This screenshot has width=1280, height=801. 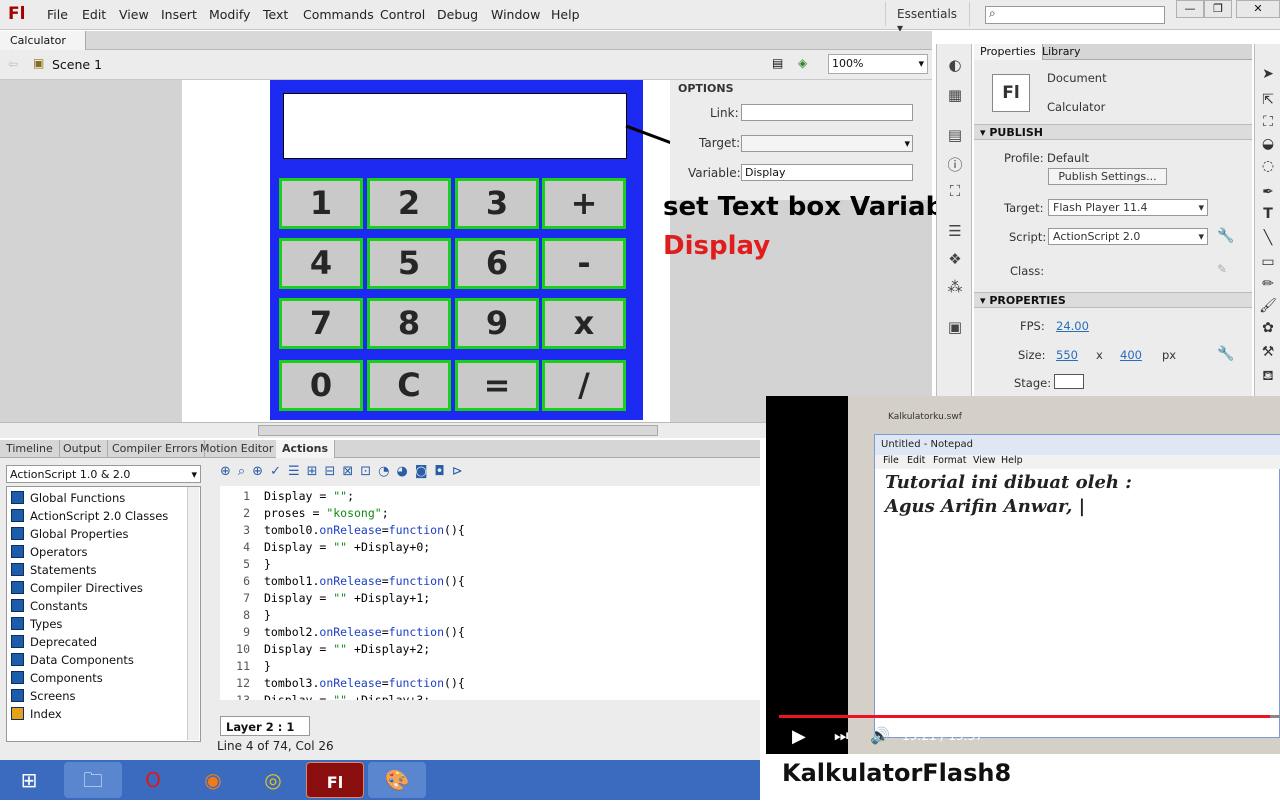 I want to click on start-button: ⊞, so click(x=29, y=780).